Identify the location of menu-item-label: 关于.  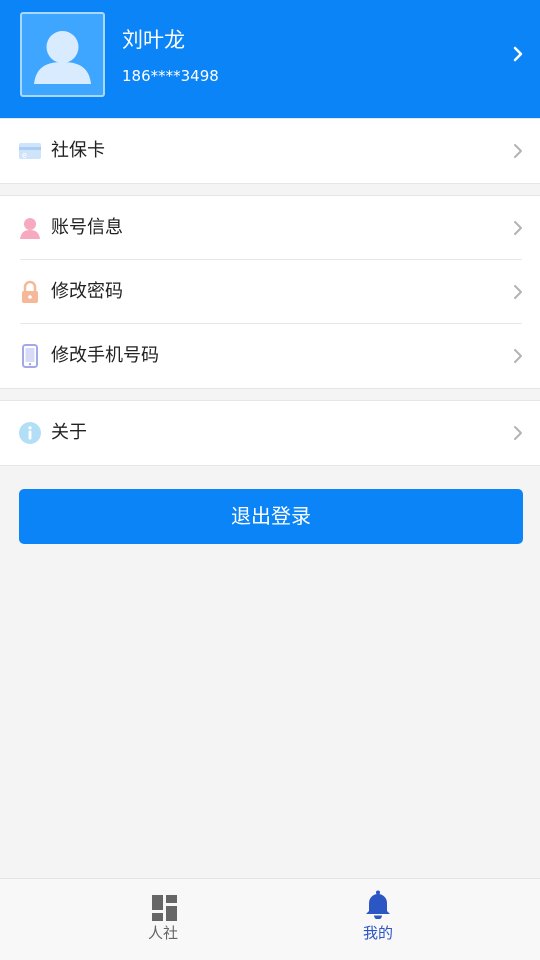
(69, 432).